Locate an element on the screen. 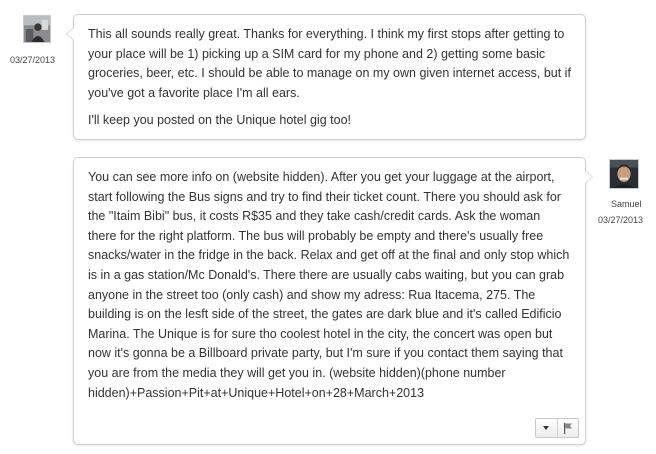  flag-icon is located at coordinates (567, 428).